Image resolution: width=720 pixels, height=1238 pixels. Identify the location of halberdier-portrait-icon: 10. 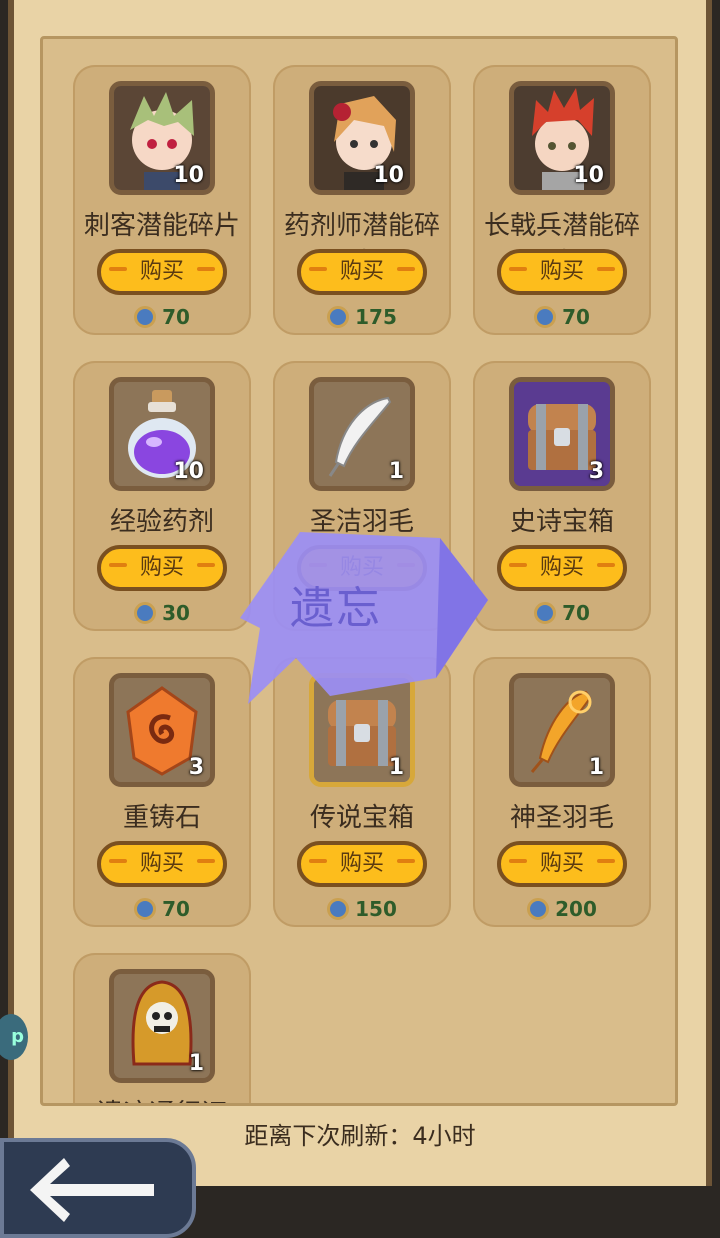
(562, 138).